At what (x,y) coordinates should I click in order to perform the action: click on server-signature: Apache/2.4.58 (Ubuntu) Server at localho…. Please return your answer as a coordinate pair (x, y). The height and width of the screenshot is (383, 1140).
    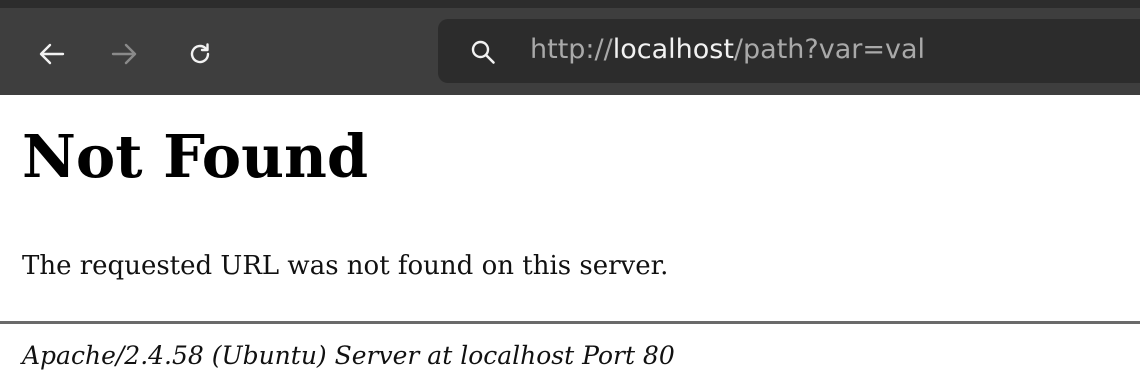
    Looking at the image, I should click on (348, 355).